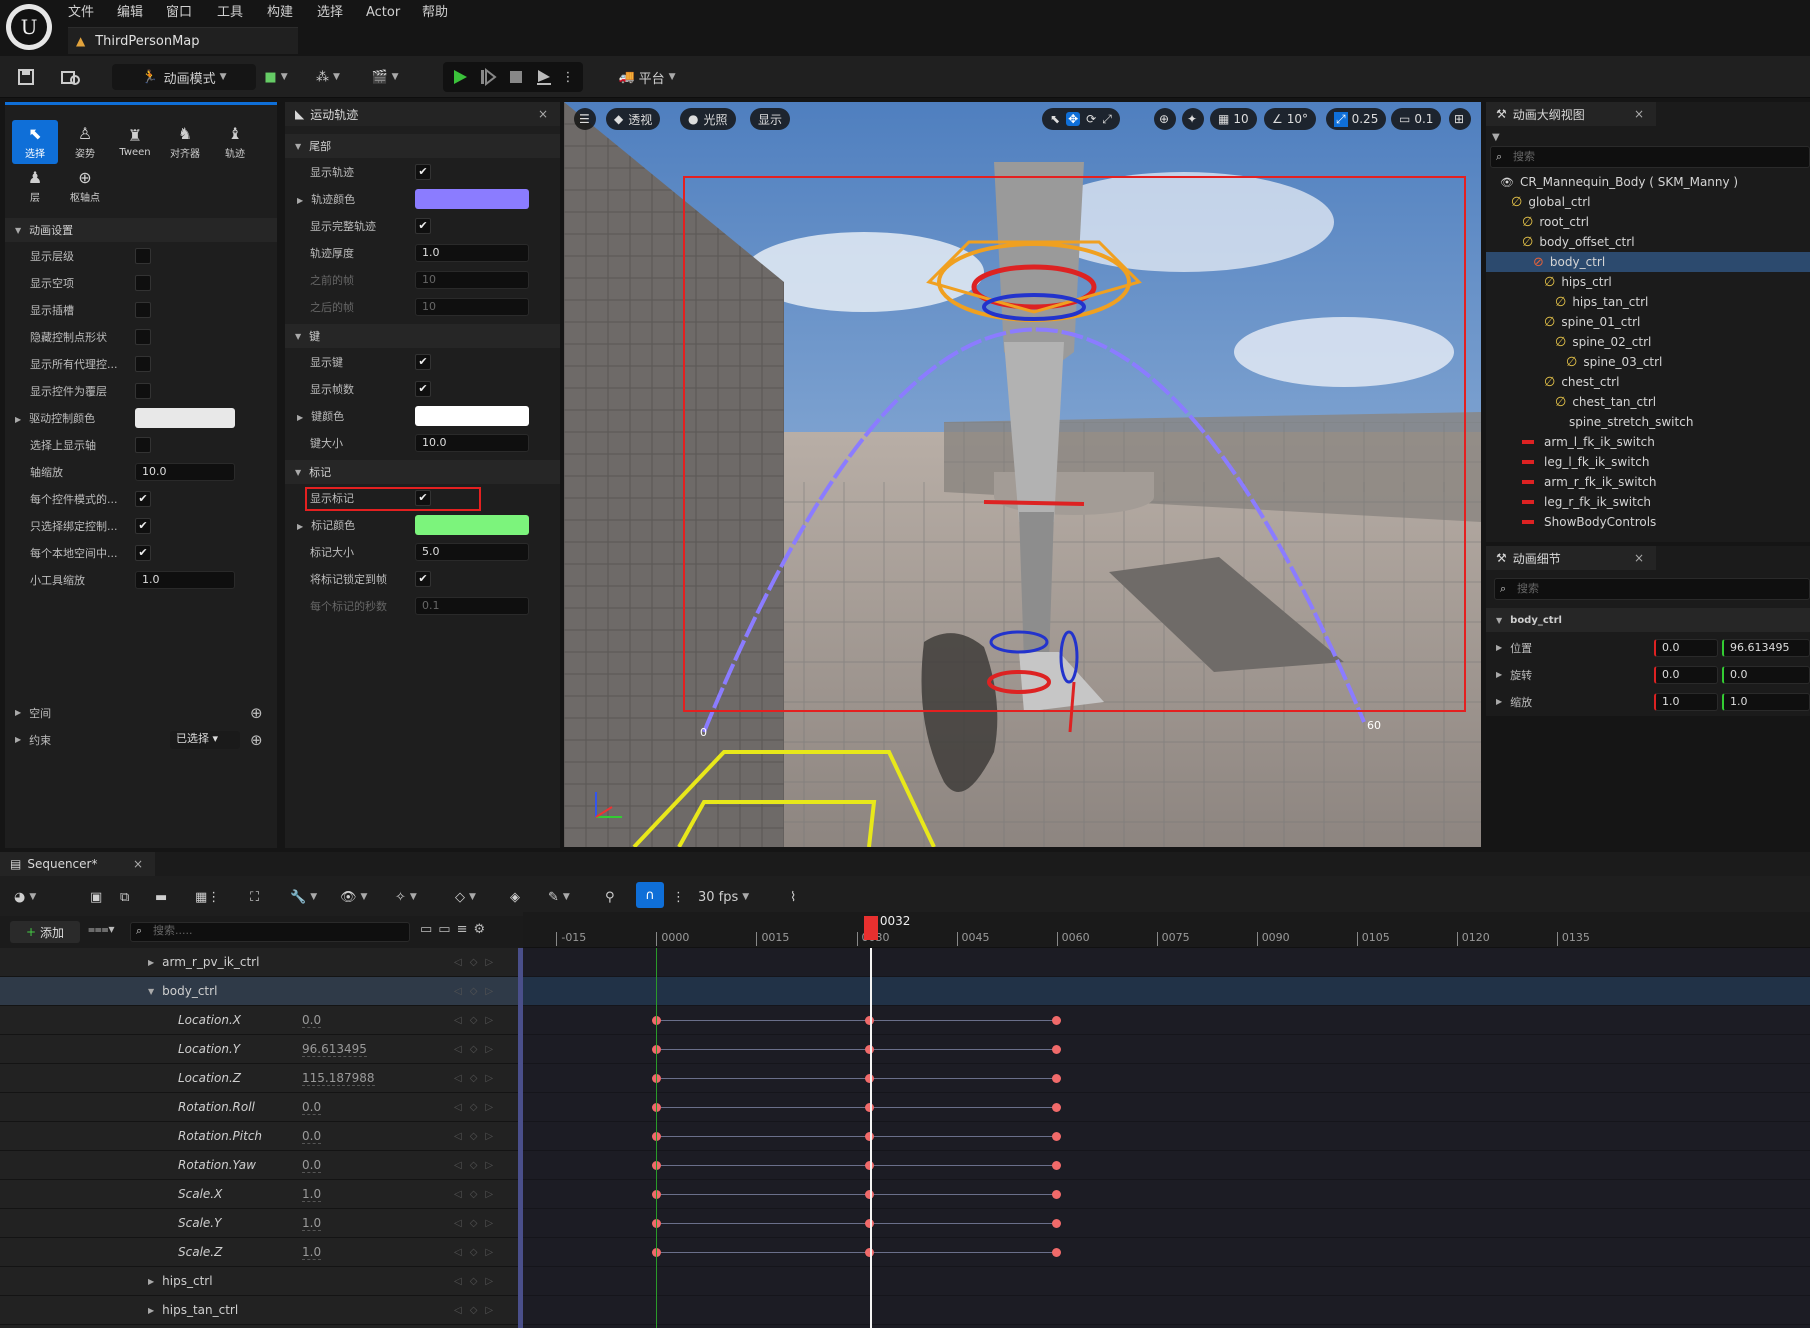  I want to click on track-row: Location.Z 115.187988 ◁◇▷, so click(261, 1078).